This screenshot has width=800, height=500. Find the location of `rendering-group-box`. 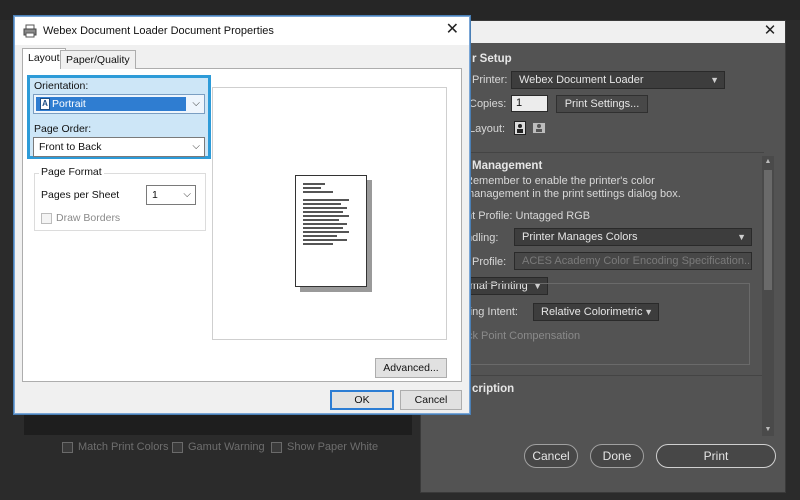

rendering-group-box is located at coordinates (588, 324).